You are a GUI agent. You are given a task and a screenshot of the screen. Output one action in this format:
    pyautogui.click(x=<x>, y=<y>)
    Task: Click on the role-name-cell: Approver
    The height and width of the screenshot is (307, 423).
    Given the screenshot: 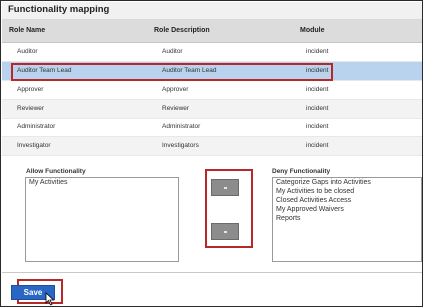 What is the action you would take?
    pyautogui.click(x=30, y=89)
    